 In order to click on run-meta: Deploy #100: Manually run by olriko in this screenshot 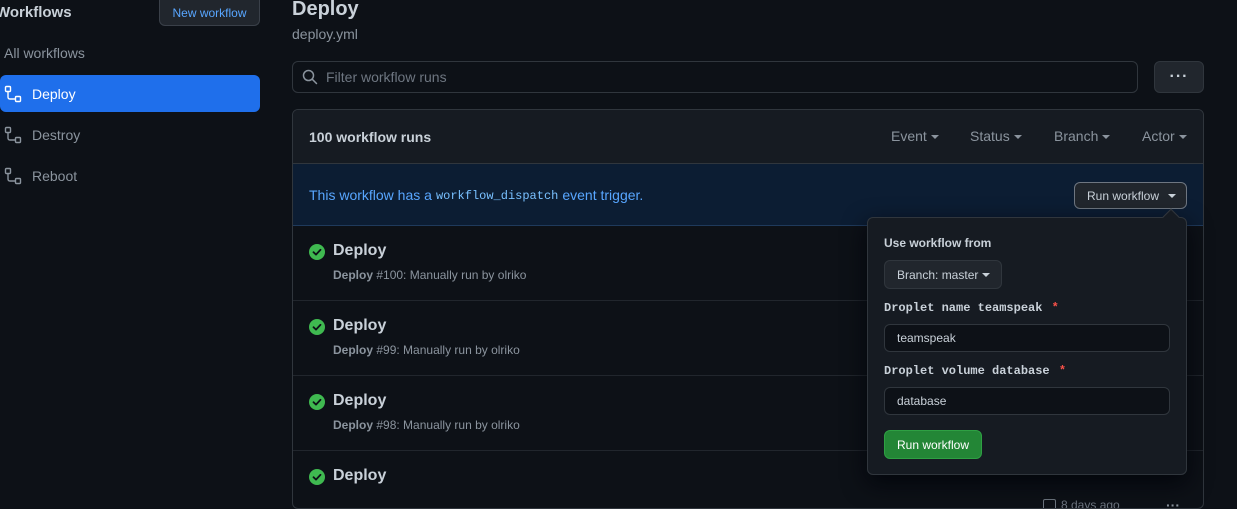, I will do `click(429, 275)`.